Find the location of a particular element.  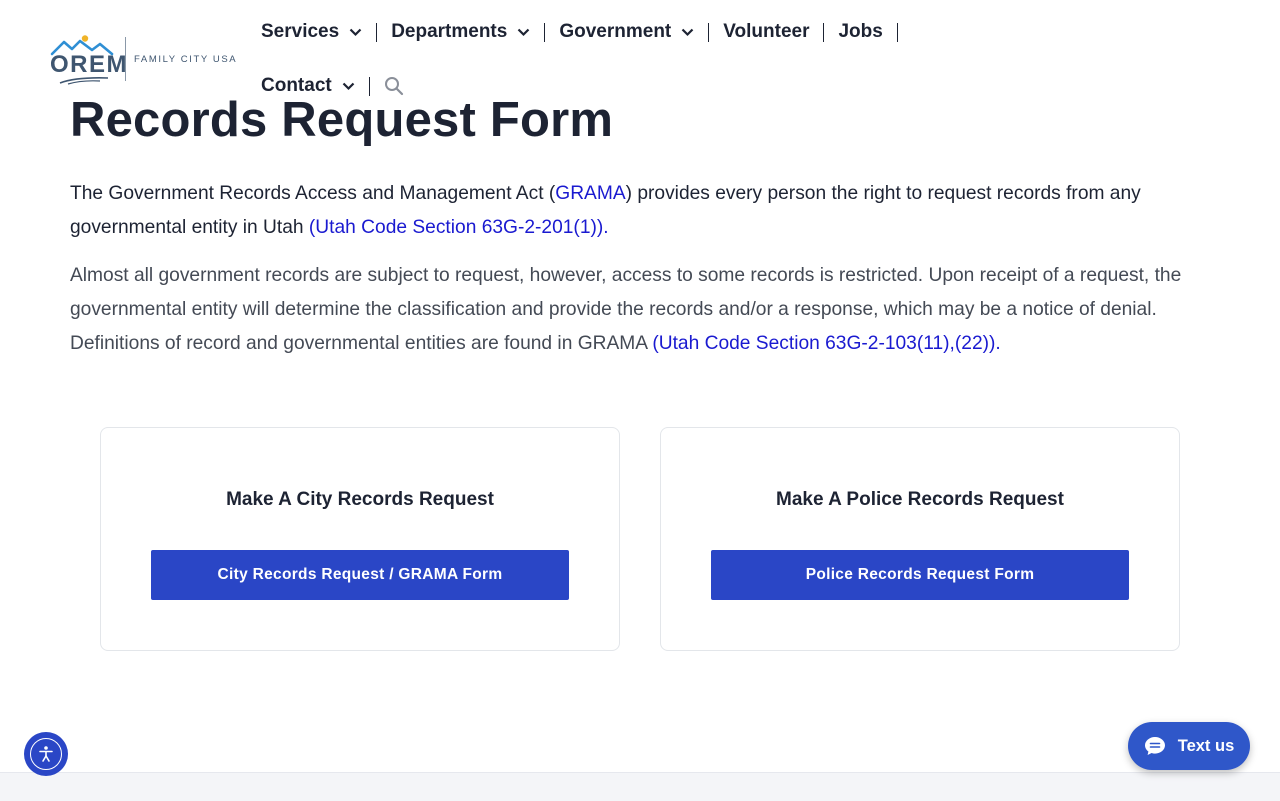

accessibility-icon is located at coordinates (46, 754).